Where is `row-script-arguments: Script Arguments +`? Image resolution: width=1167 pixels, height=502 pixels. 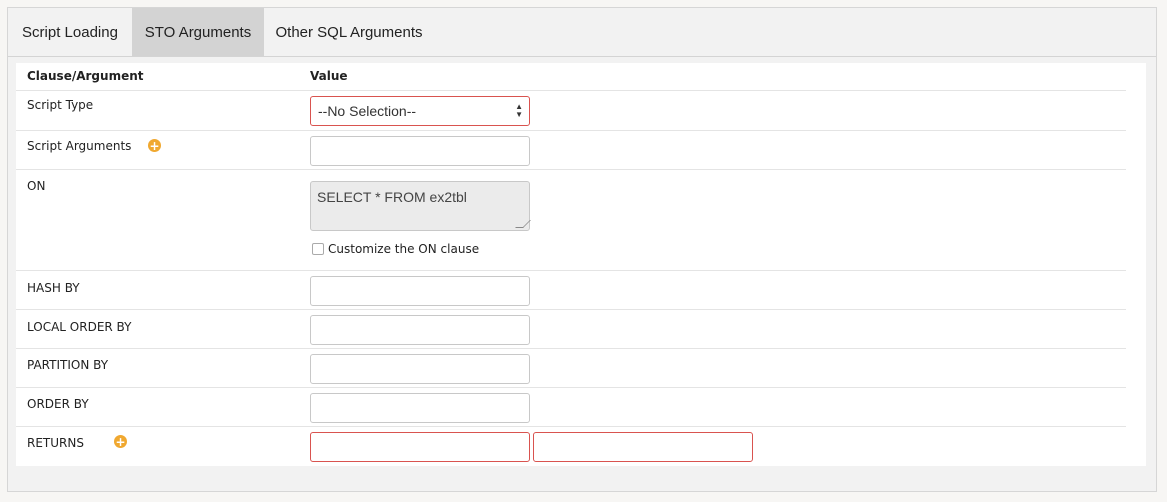 row-script-arguments: Script Arguments + is located at coordinates (571, 150).